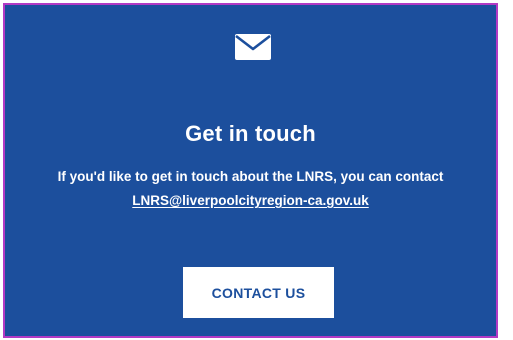  Describe the element at coordinates (250, 200) in the screenshot. I see `email-link: LNRS@liverpoolcityregion-ca.gov.uk` at that location.